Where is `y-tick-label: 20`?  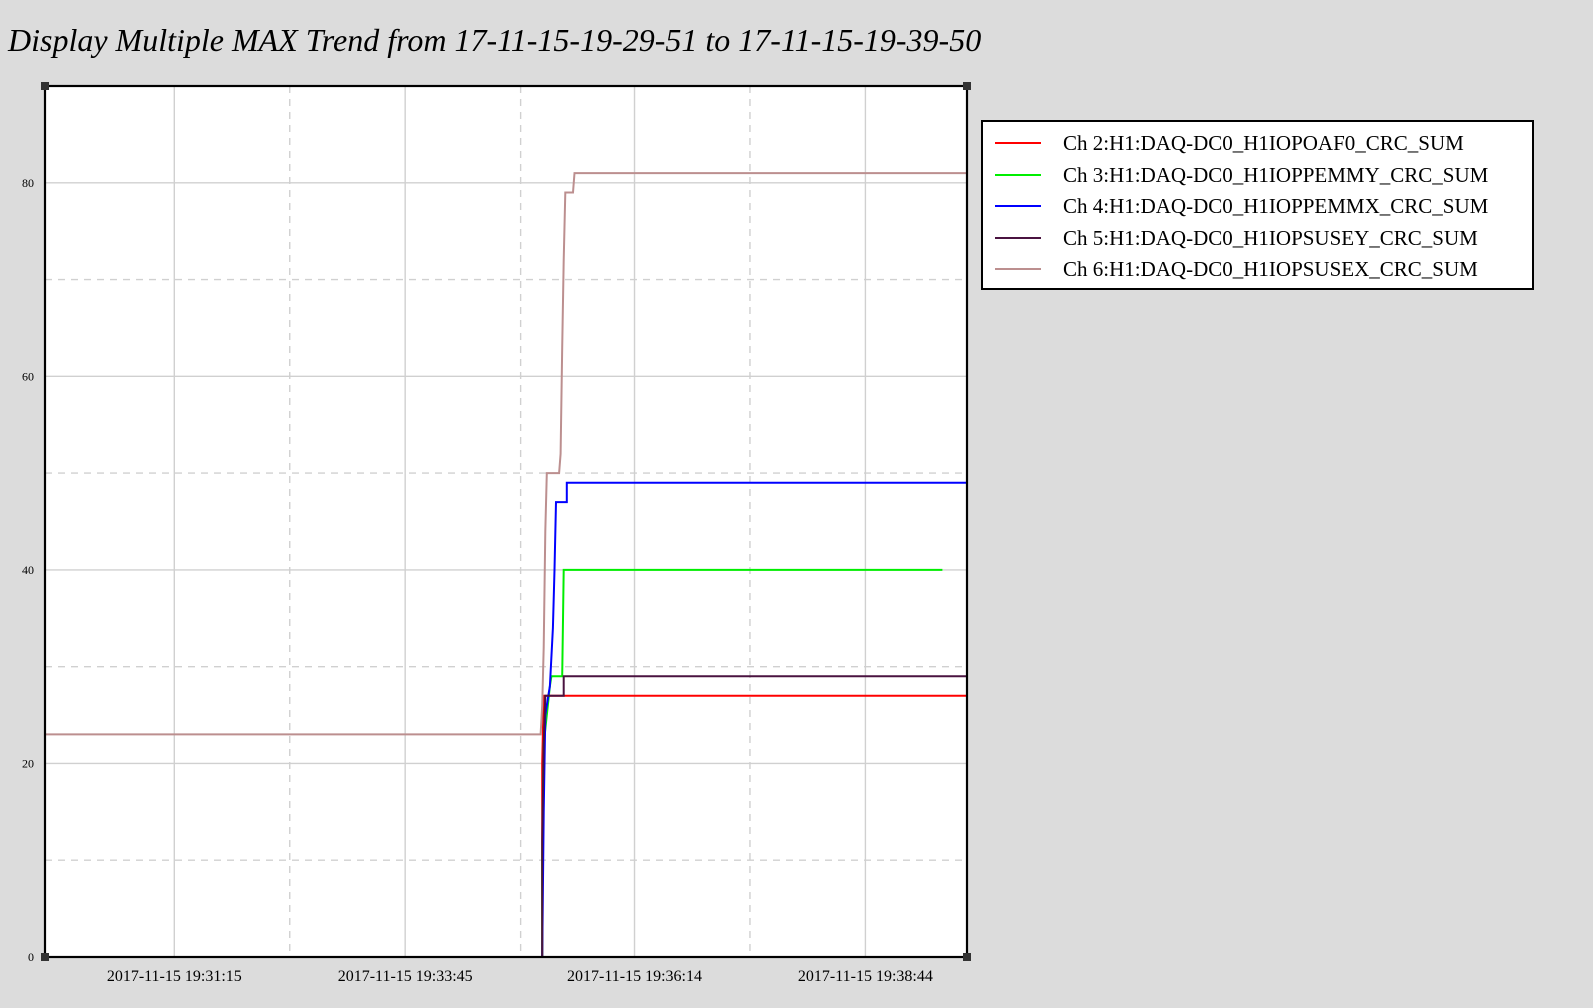
y-tick-label: 20 is located at coordinates (28, 763).